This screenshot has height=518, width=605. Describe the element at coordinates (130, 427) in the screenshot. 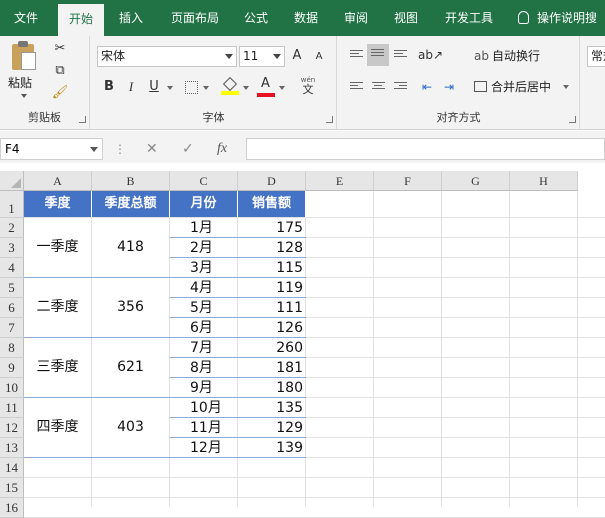

I see `quarter-total-cell: 403` at that location.